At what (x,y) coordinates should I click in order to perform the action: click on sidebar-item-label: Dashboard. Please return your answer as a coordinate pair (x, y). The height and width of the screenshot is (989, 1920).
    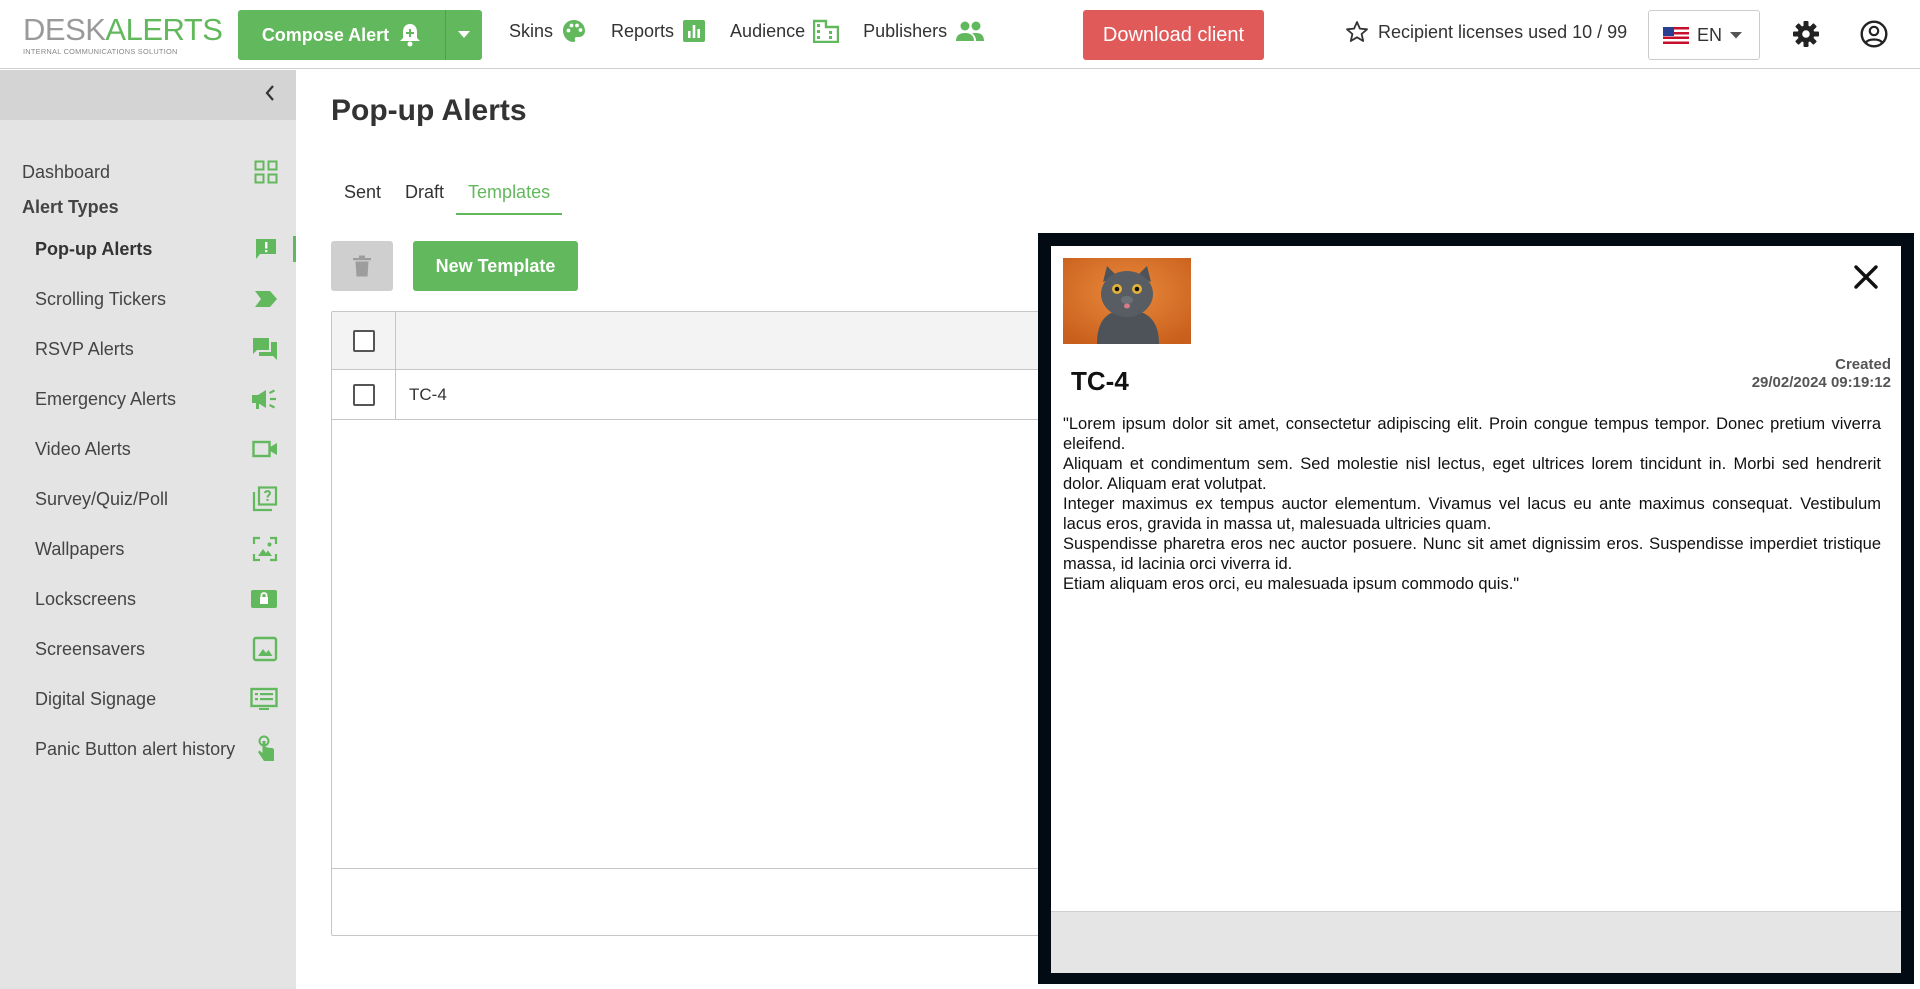
    Looking at the image, I should click on (66, 171).